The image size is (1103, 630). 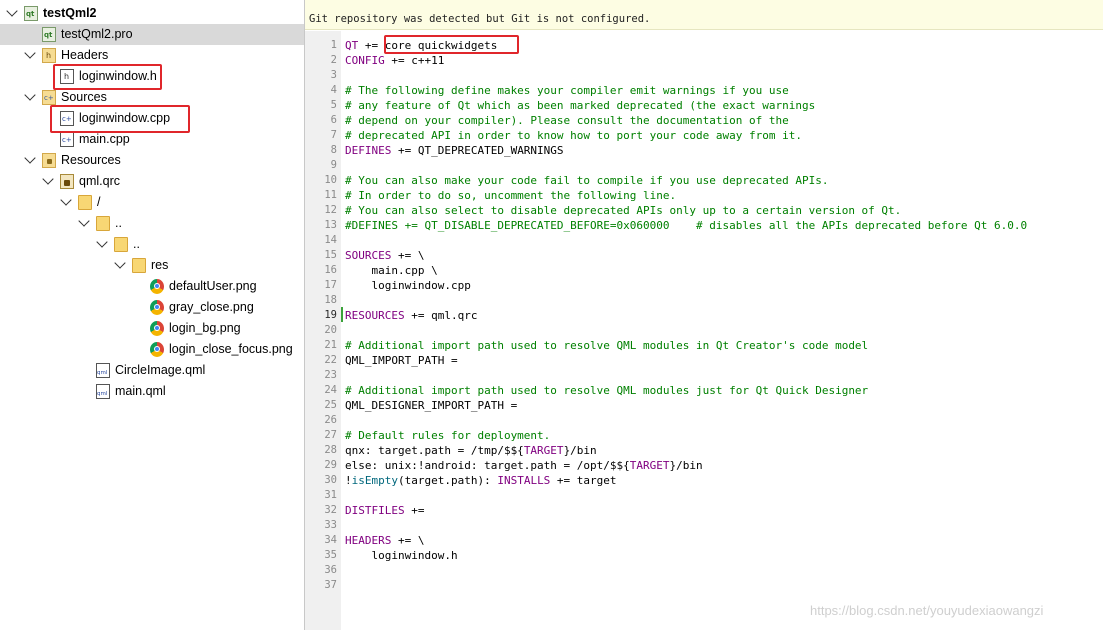 What do you see at coordinates (352, 45) in the screenshot?
I see `code-token: QT` at bounding box center [352, 45].